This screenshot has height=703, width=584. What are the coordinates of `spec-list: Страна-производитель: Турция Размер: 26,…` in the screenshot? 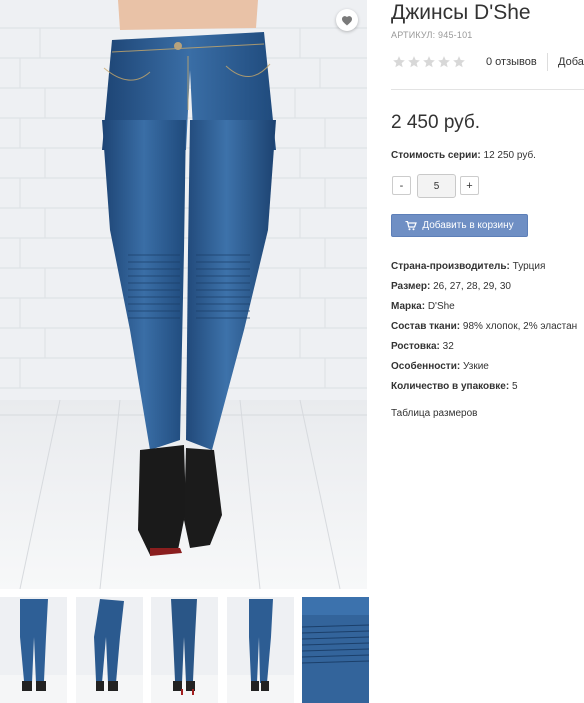 It's located at (487, 331).